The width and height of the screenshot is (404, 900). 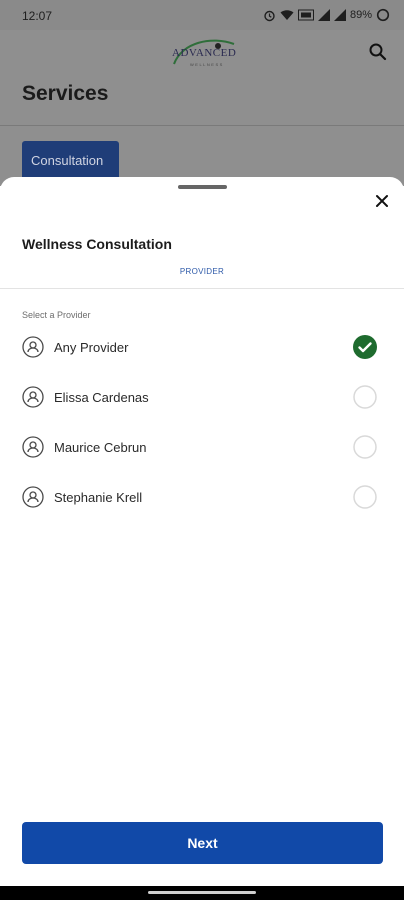 I want to click on next-button: Next, so click(x=202, y=843).